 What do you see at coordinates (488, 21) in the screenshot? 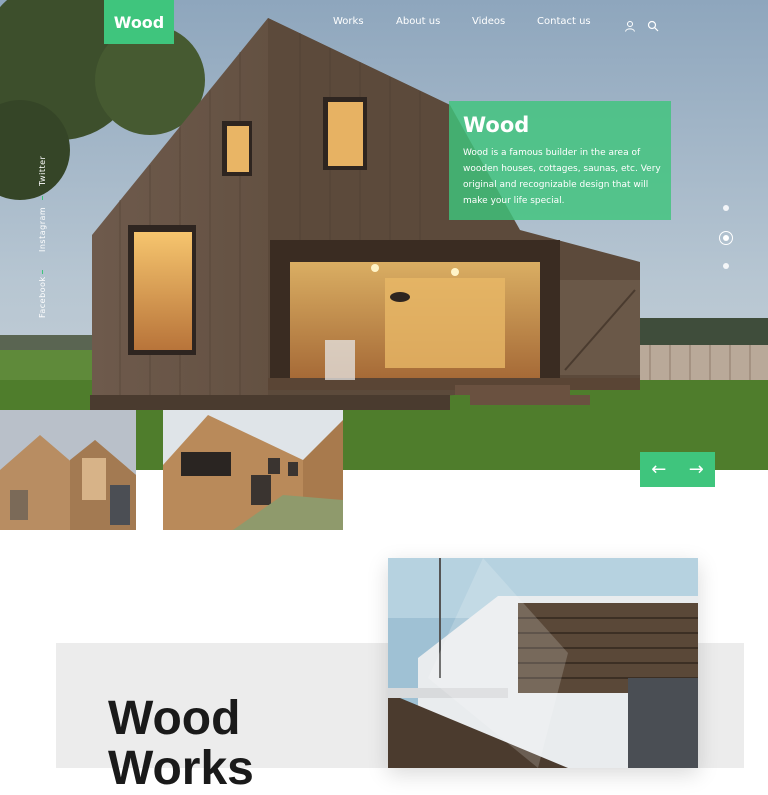
I see `nav-item-videos: Videos` at bounding box center [488, 21].